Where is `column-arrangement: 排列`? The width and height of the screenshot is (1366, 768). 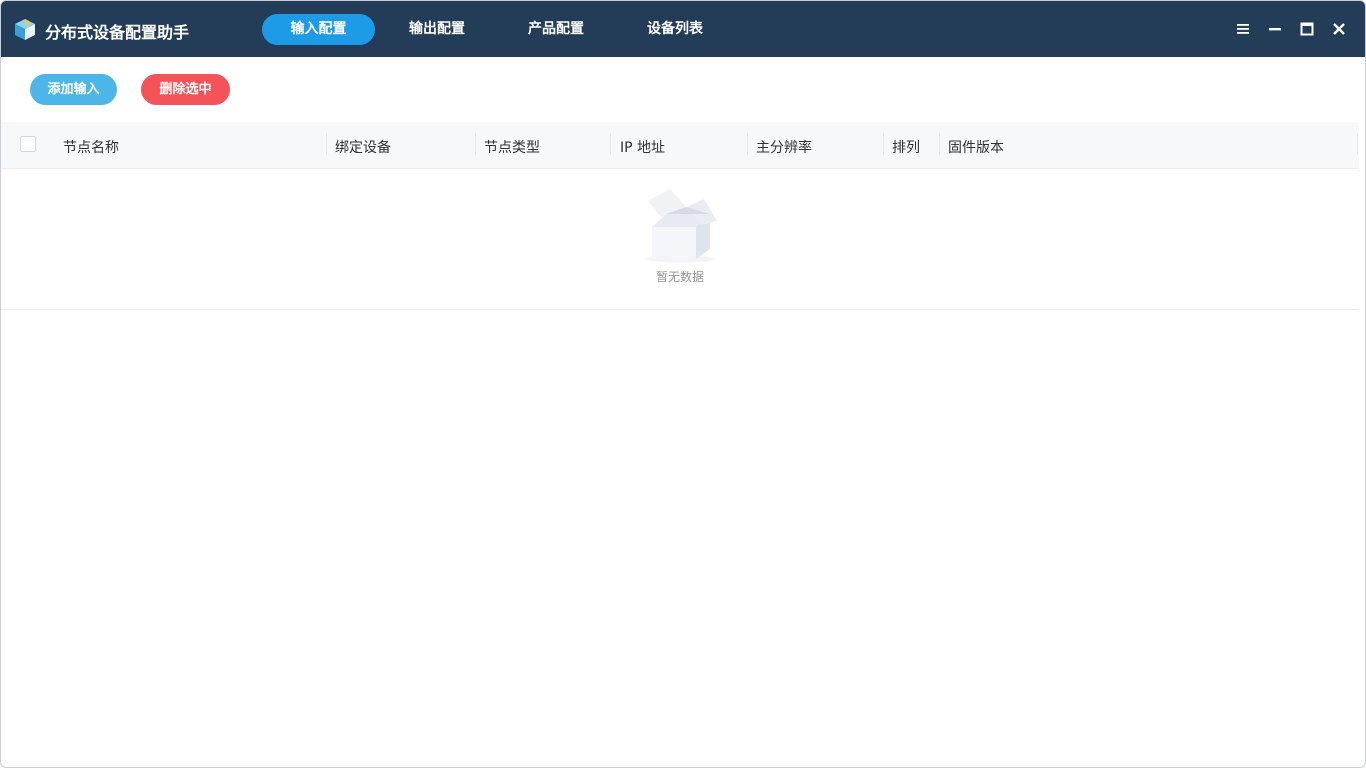 column-arrangement: 排列 is located at coordinates (906, 147).